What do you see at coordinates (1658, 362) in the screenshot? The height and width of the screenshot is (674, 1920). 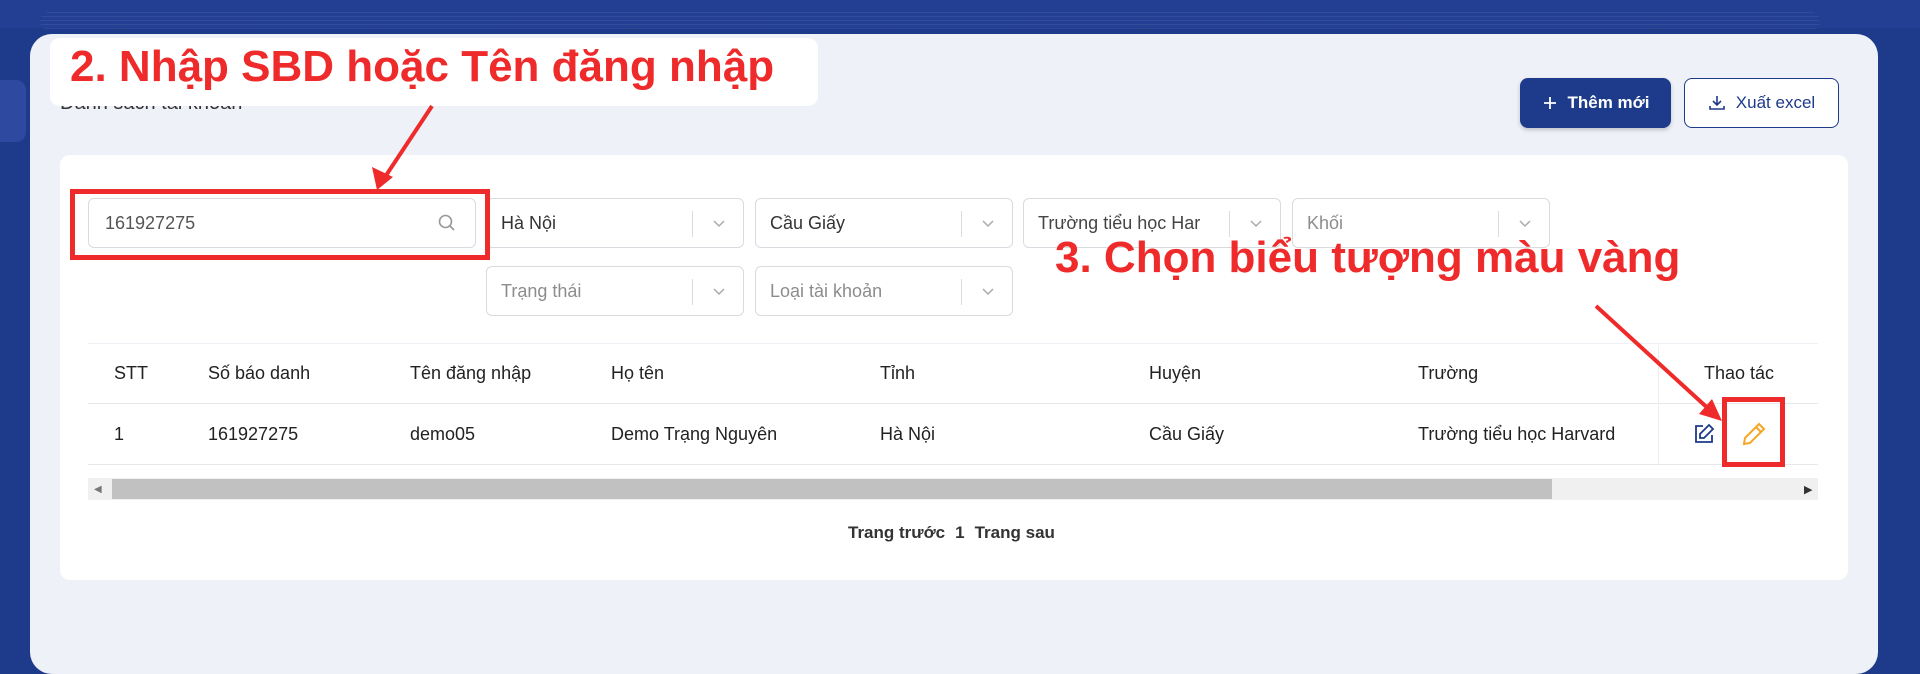 I see `arrow-to-pencil` at bounding box center [1658, 362].